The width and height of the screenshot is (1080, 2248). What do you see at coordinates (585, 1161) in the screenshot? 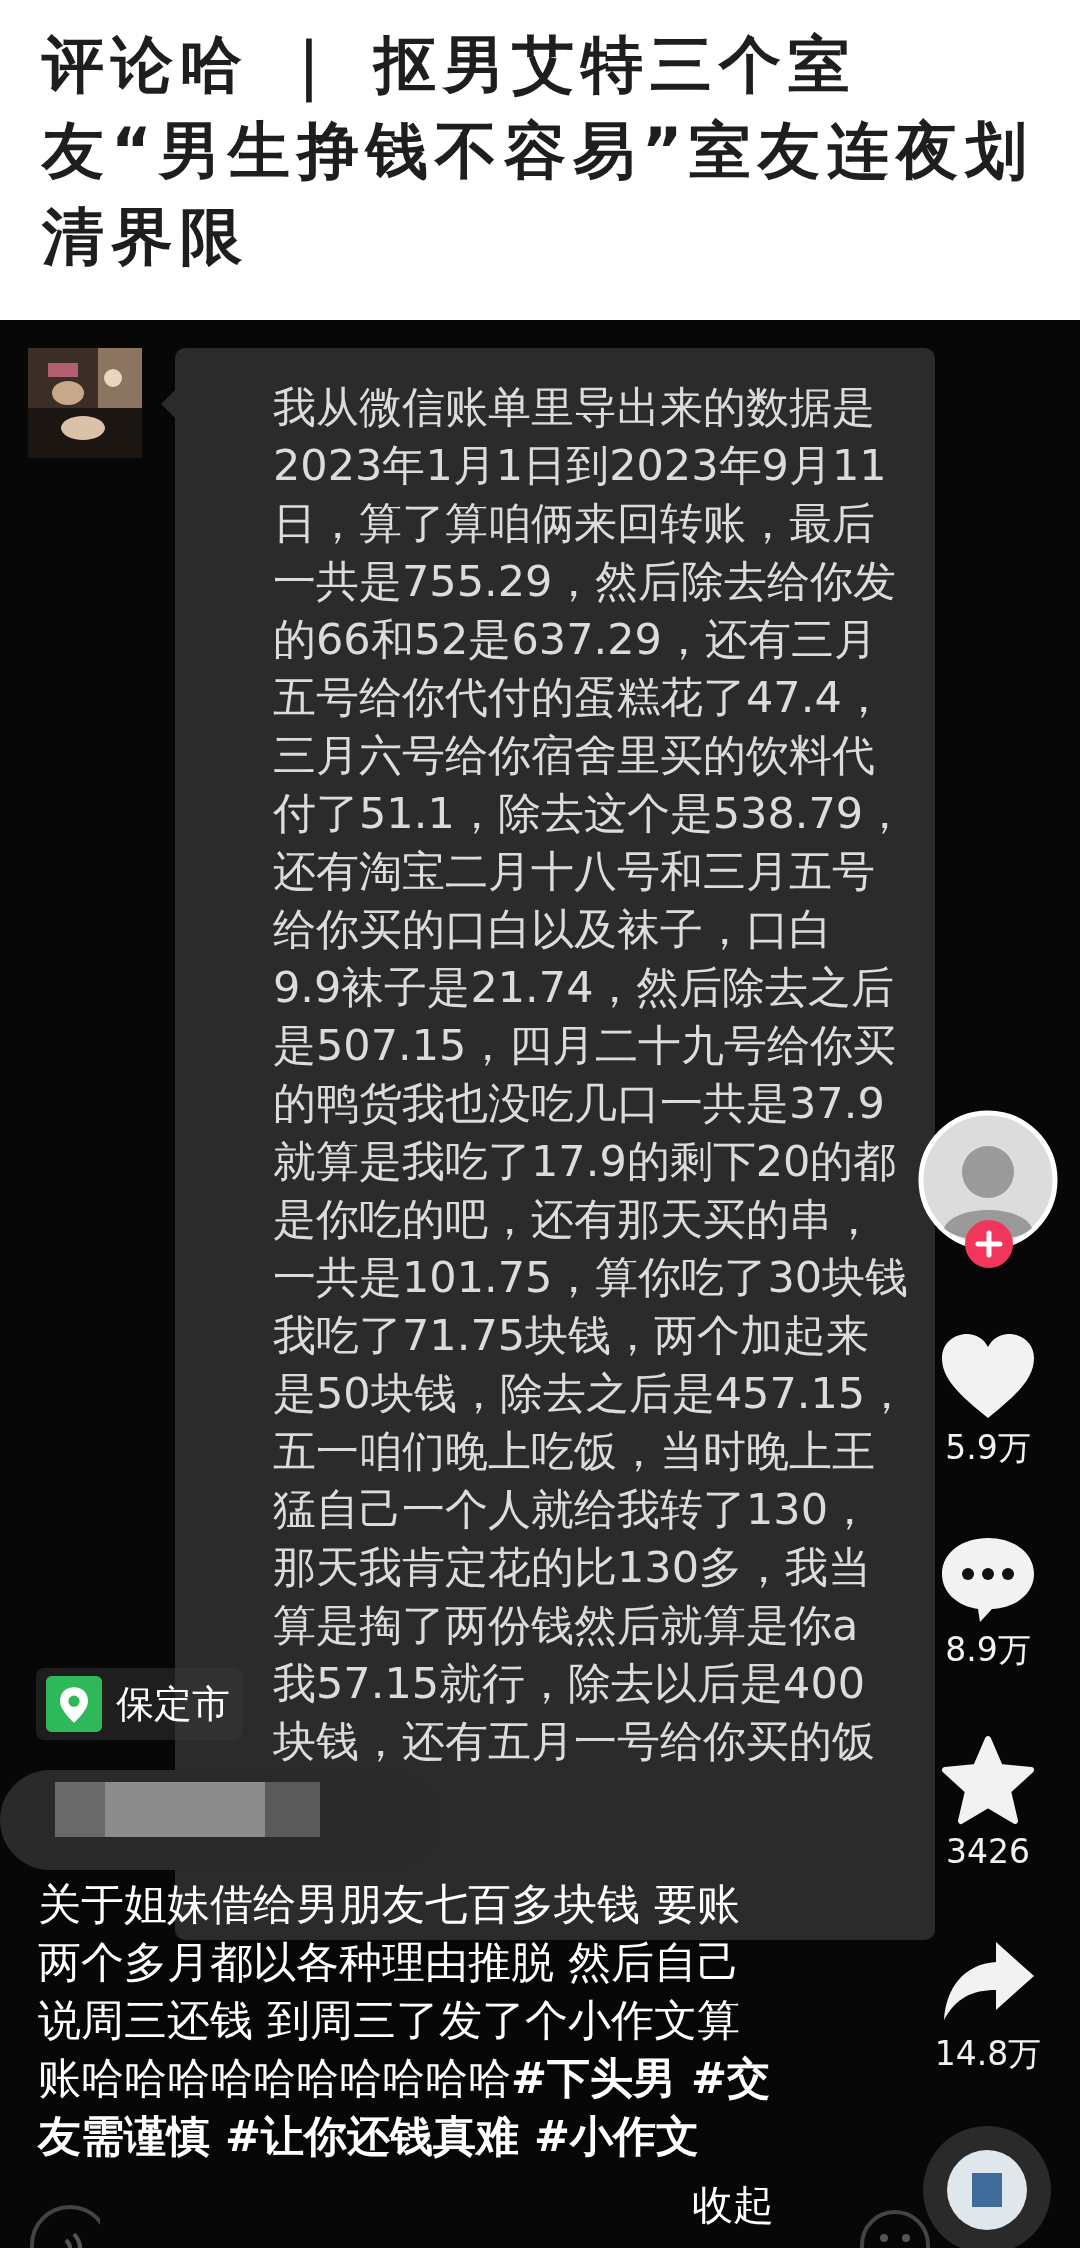
I see `message-line: 就算是我吃了17.9的剩下20的都` at bounding box center [585, 1161].